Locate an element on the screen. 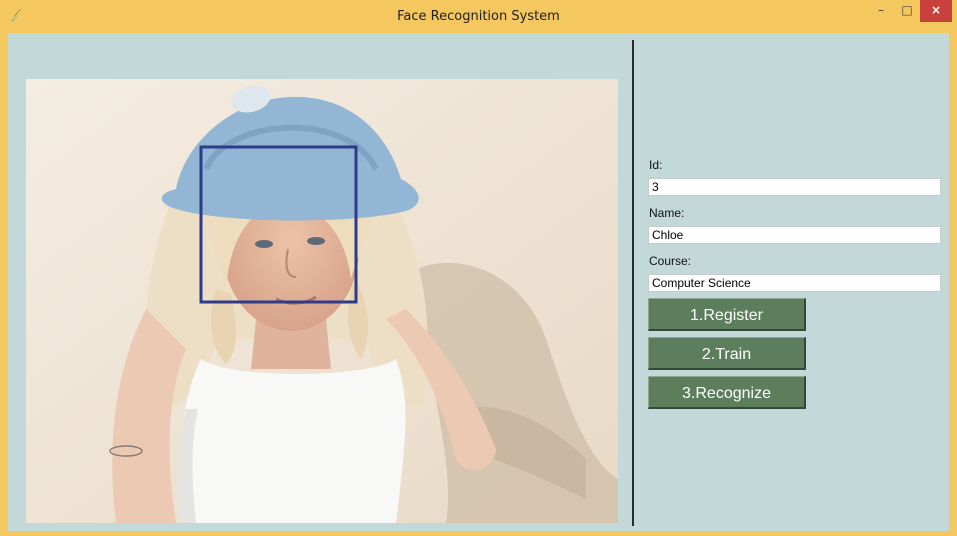  window-title: Face Recognition System is located at coordinates (478, 16).